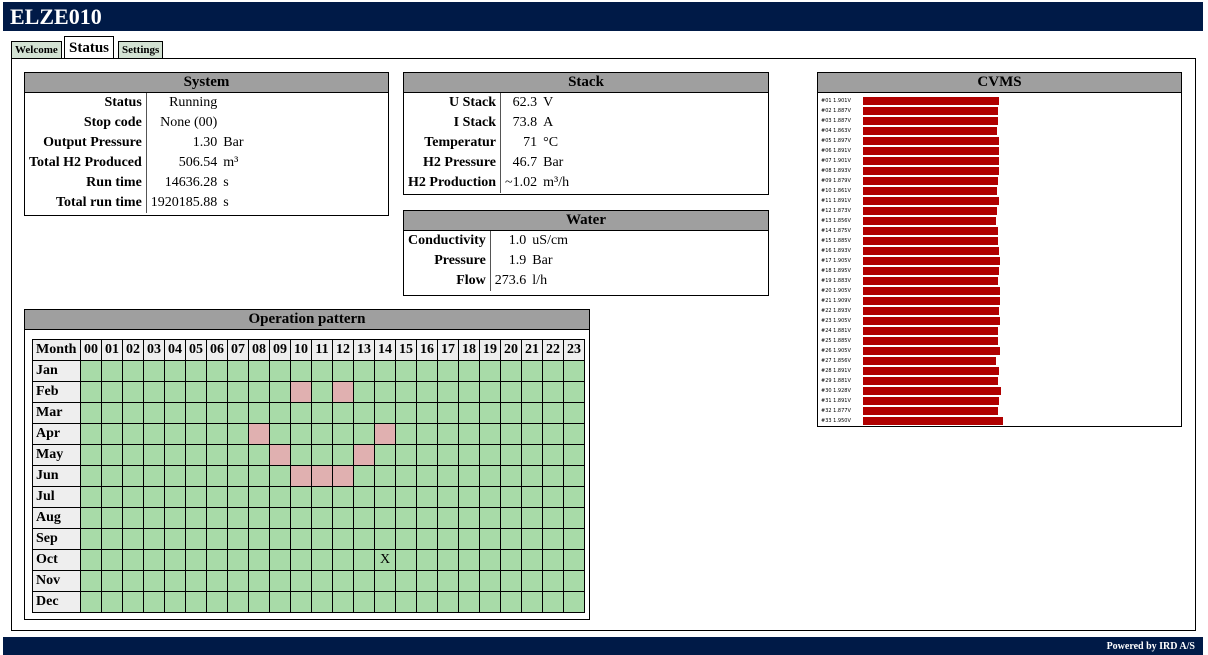 The height and width of the screenshot is (655, 1208). What do you see at coordinates (836, 411) in the screenshot?
I see `cvms-cell-label: #32 1.877V` at bounding box center [836, 411].